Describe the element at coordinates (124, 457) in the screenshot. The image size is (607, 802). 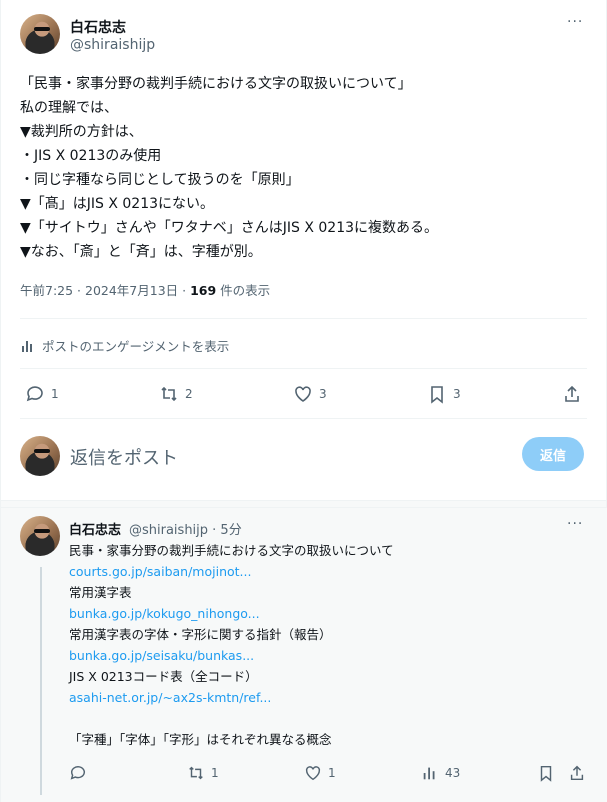
I see `reply-input: 返信をポスト` at that location.